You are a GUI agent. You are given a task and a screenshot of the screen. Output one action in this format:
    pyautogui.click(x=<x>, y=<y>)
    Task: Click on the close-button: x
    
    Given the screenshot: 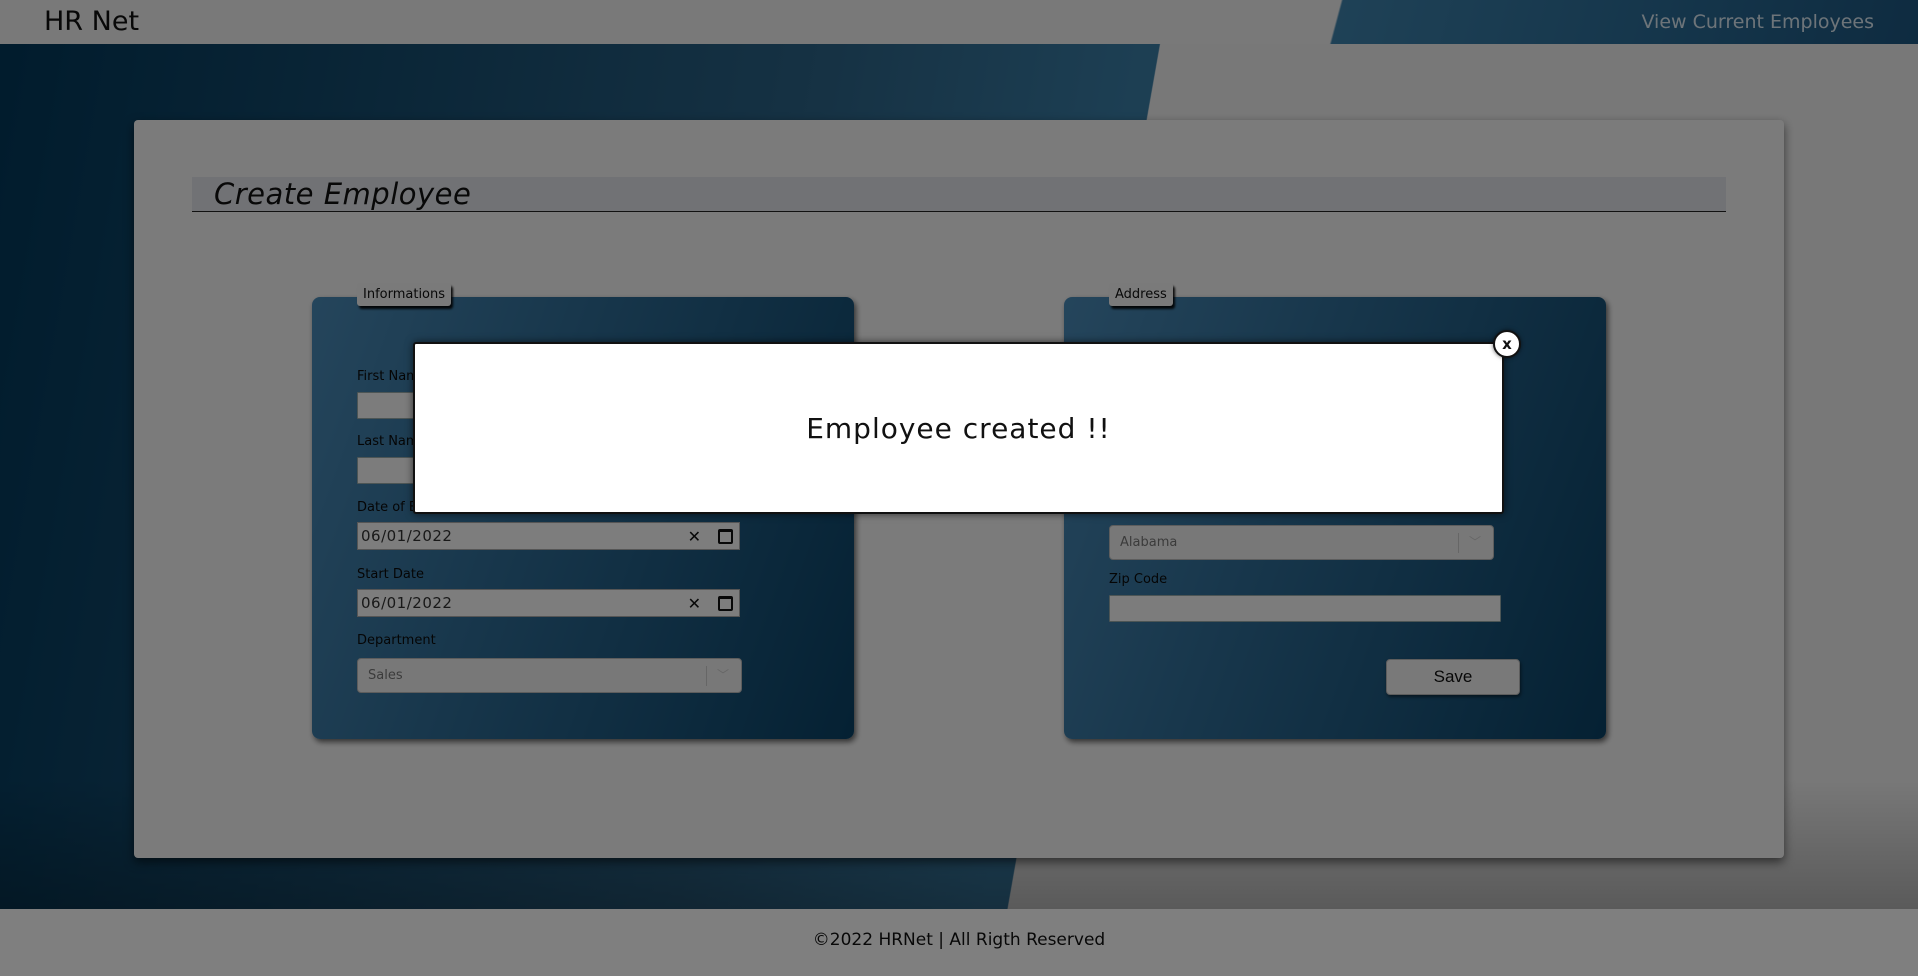 What is the action you would take?
    pyautogui.click(x=1507, y=344)
    